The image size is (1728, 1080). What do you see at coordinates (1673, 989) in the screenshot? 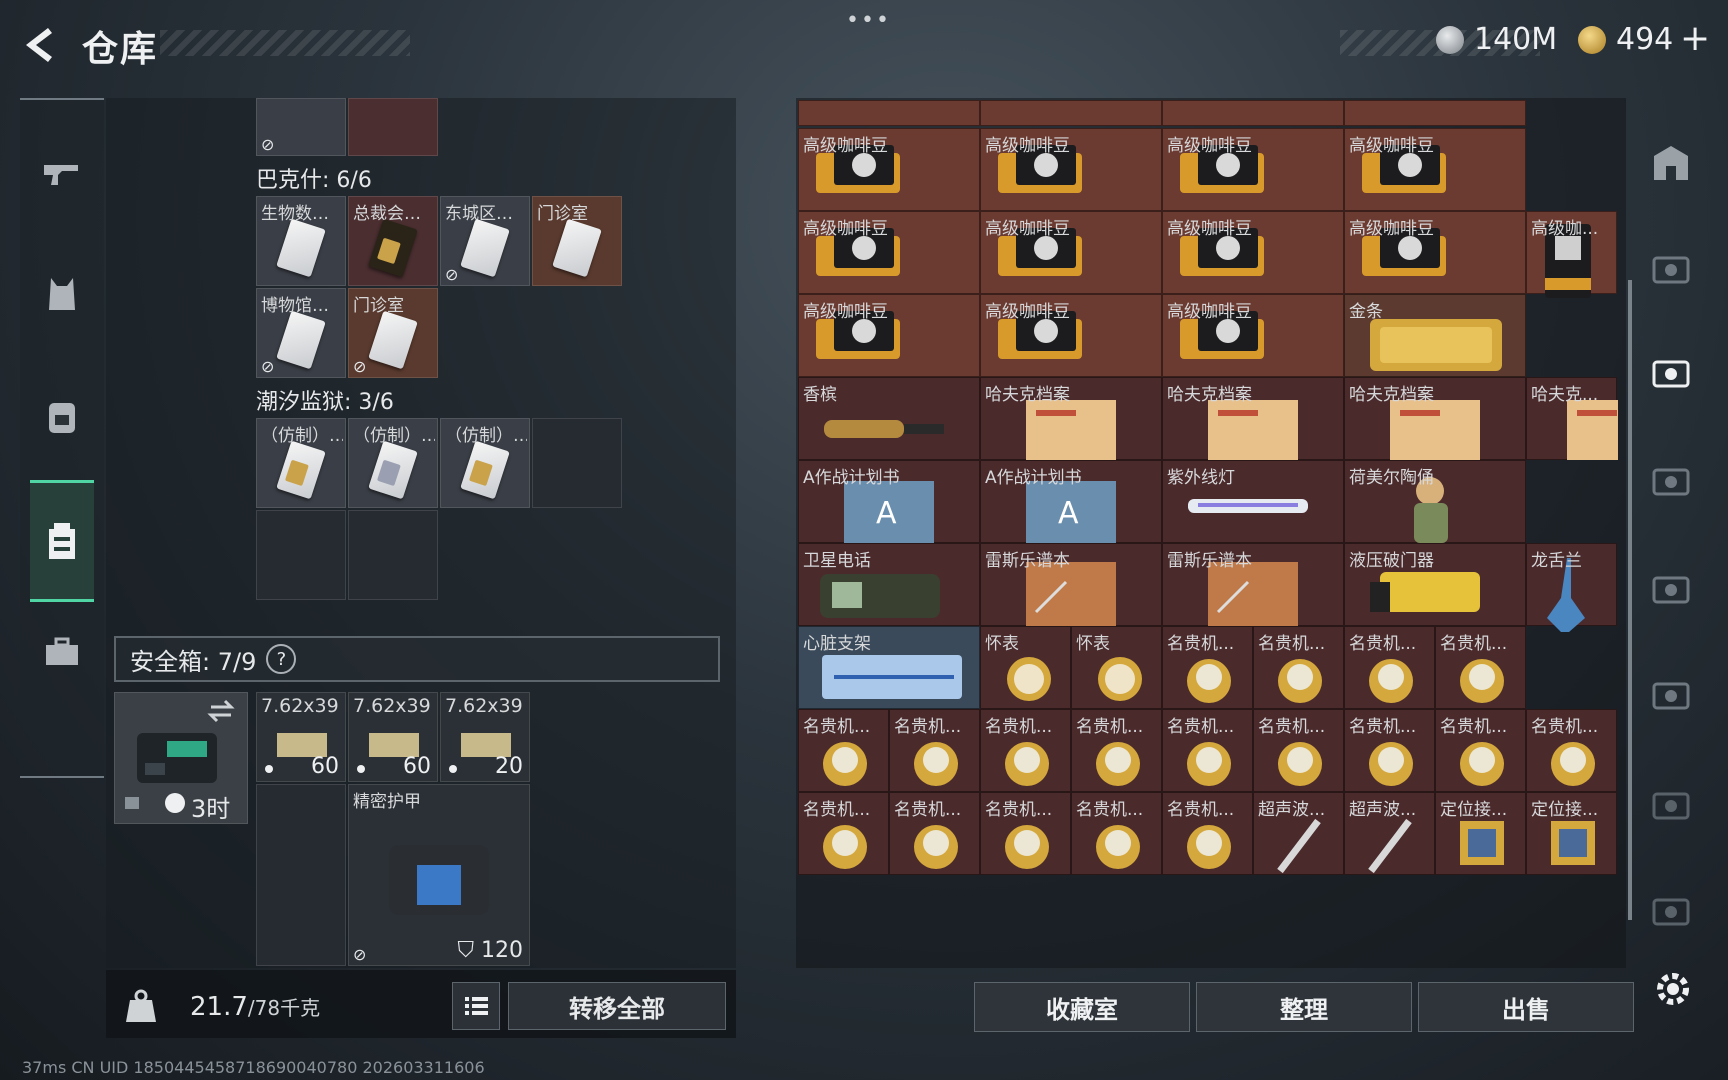
I see `settings-gear-icon` at bounding box center [1673, 989].